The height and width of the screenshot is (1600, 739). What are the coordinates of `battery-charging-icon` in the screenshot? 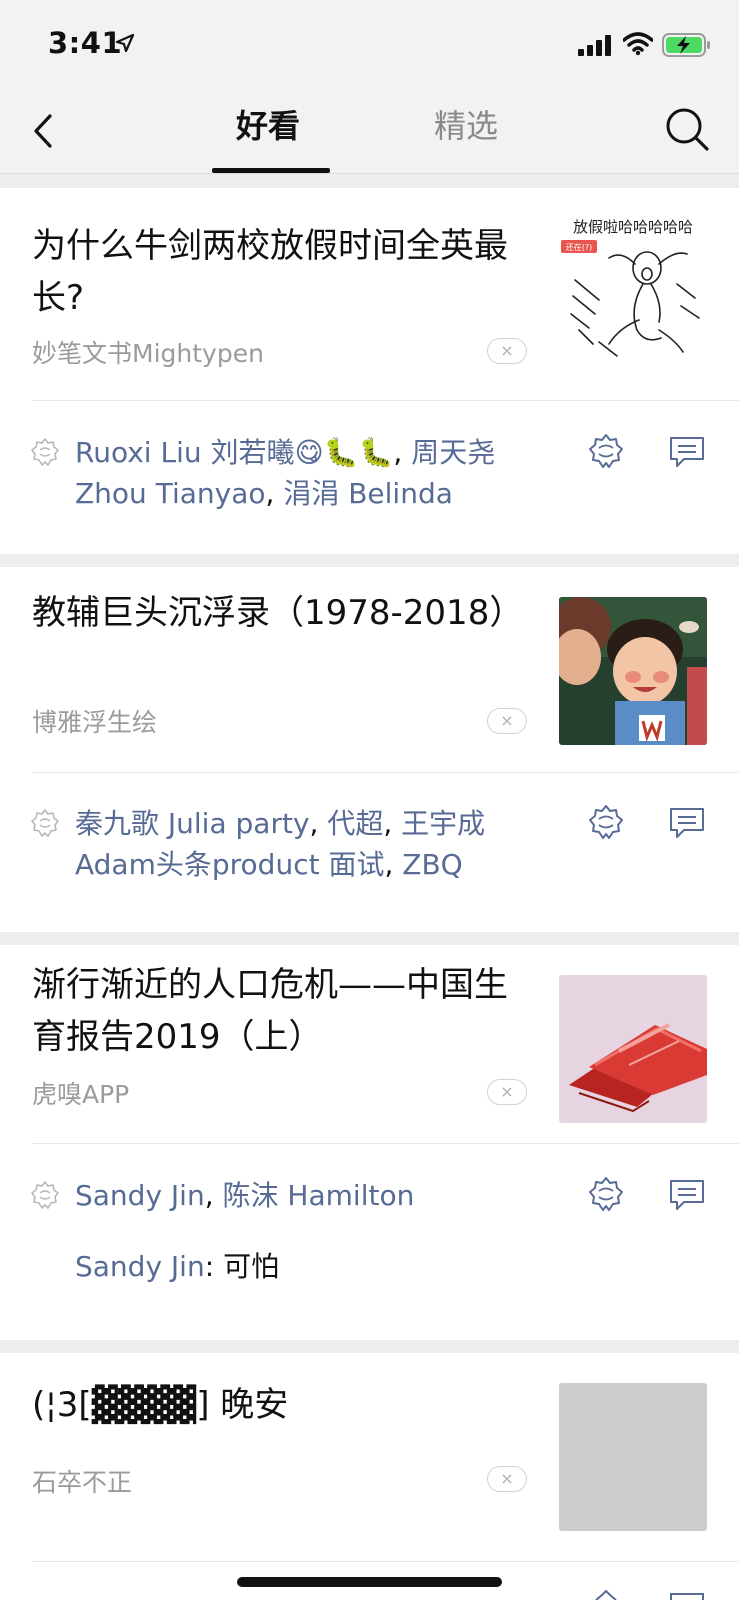 It's located at (686, 45).